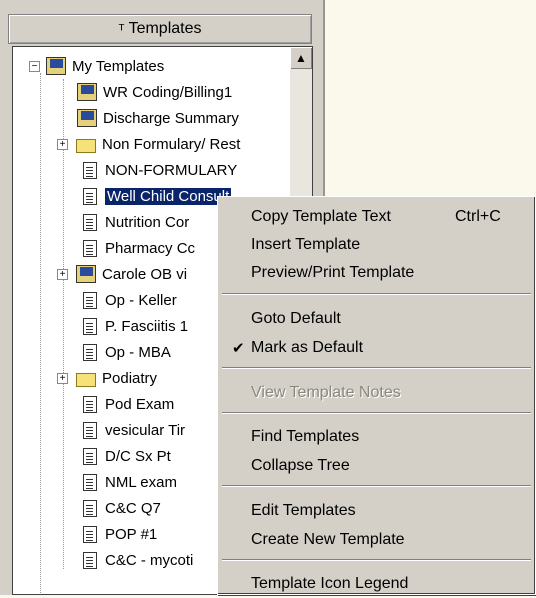  What do you see at coordinates (376, 319) in the screenshot?
I see `menu-item-goto-default: Goto Default` at bounding box center [376, 319].